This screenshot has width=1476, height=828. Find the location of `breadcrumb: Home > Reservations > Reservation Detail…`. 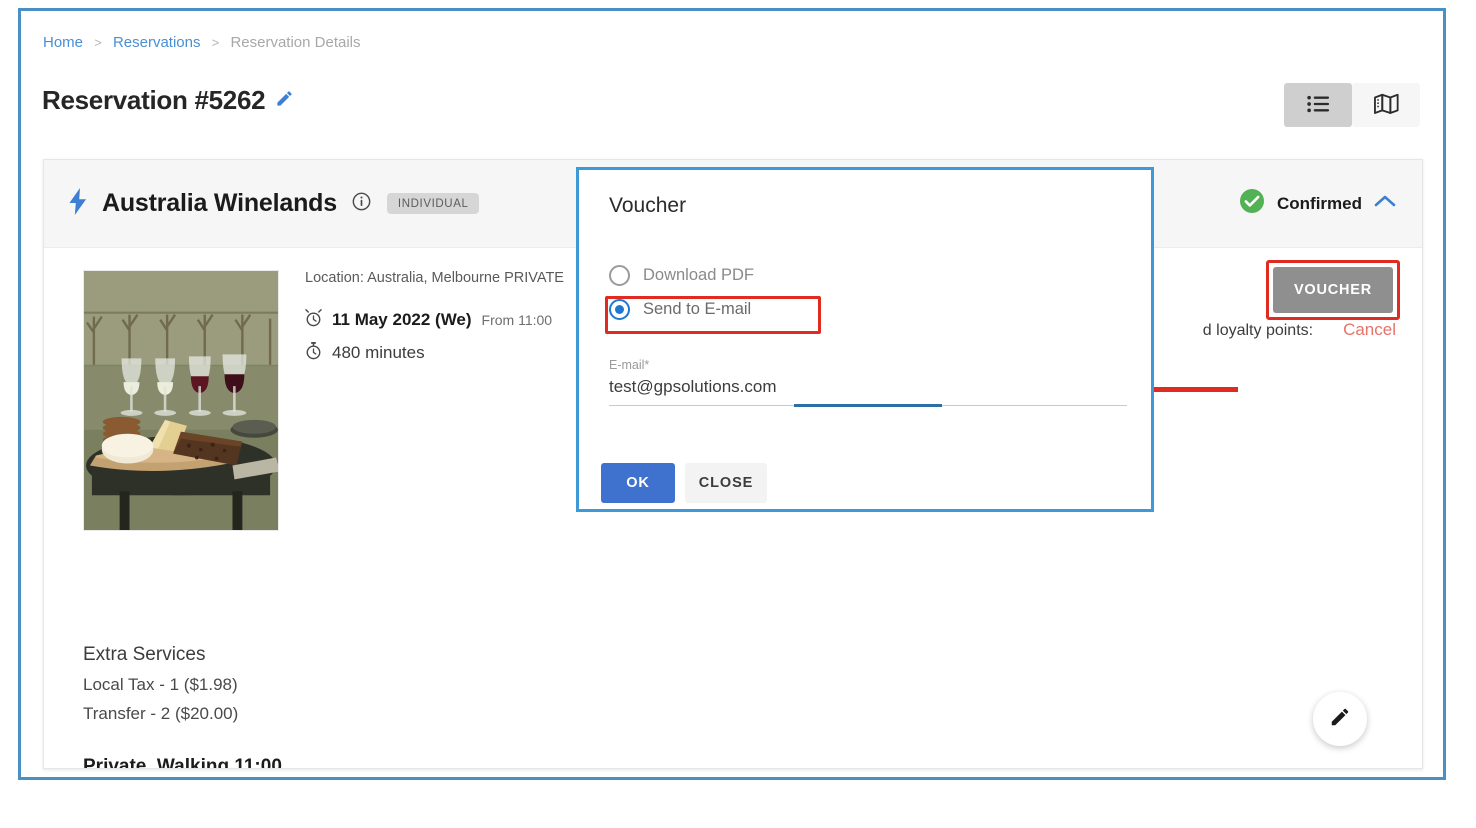

breadcrumb: Home > Reservations > Reservation Detail… is located at coordinates (202, 42).